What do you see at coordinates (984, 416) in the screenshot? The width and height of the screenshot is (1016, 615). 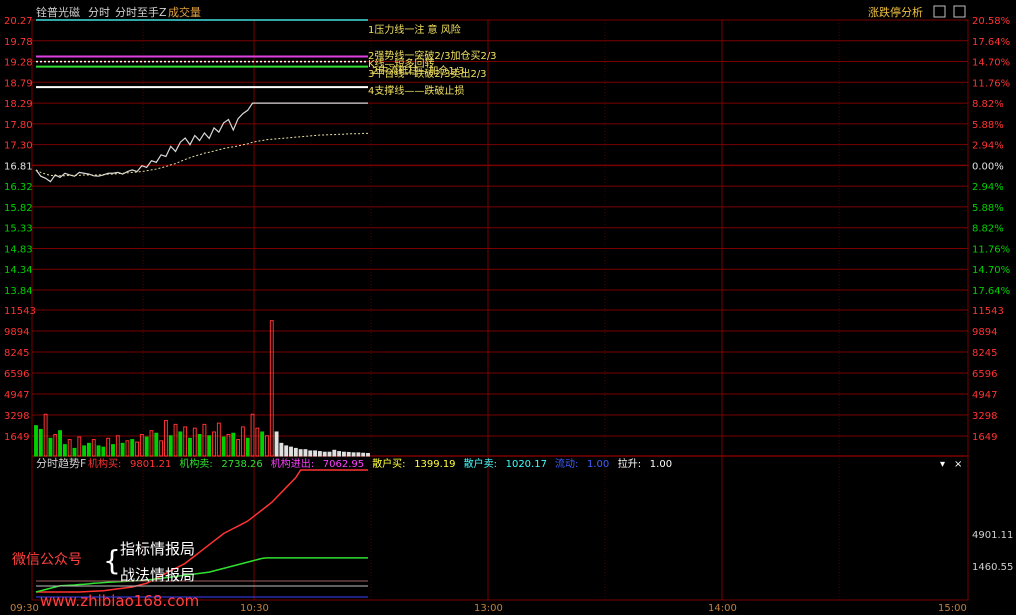 I see `volume-tick-right: 3298` at bounding box center [984, 416].